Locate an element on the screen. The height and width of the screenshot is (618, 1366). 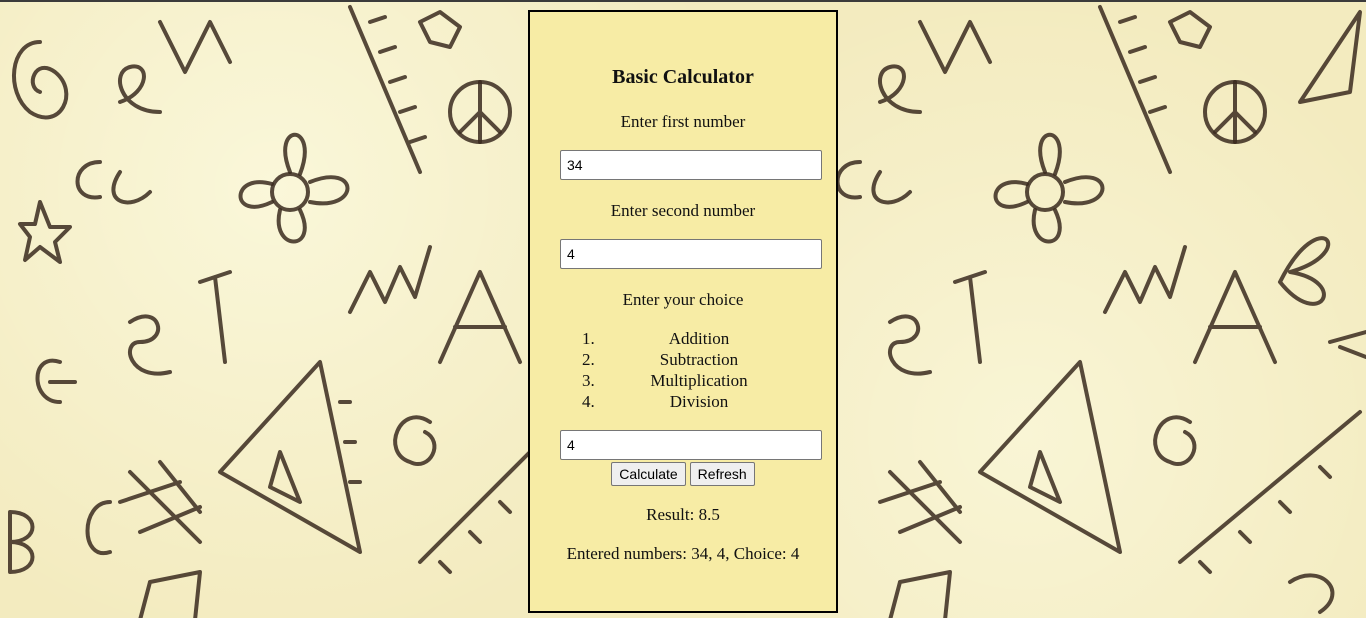
list-item-label: Subtraction is located at coordinates (699, 359).